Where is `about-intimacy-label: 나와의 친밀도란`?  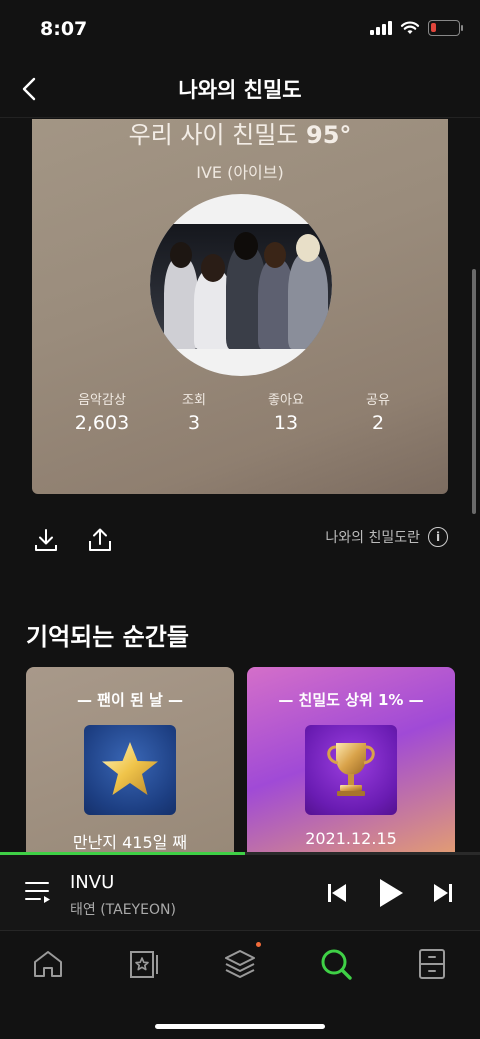
about-intimacy-label: 나와의 친밀도란 is located at coordinates (372, 538).